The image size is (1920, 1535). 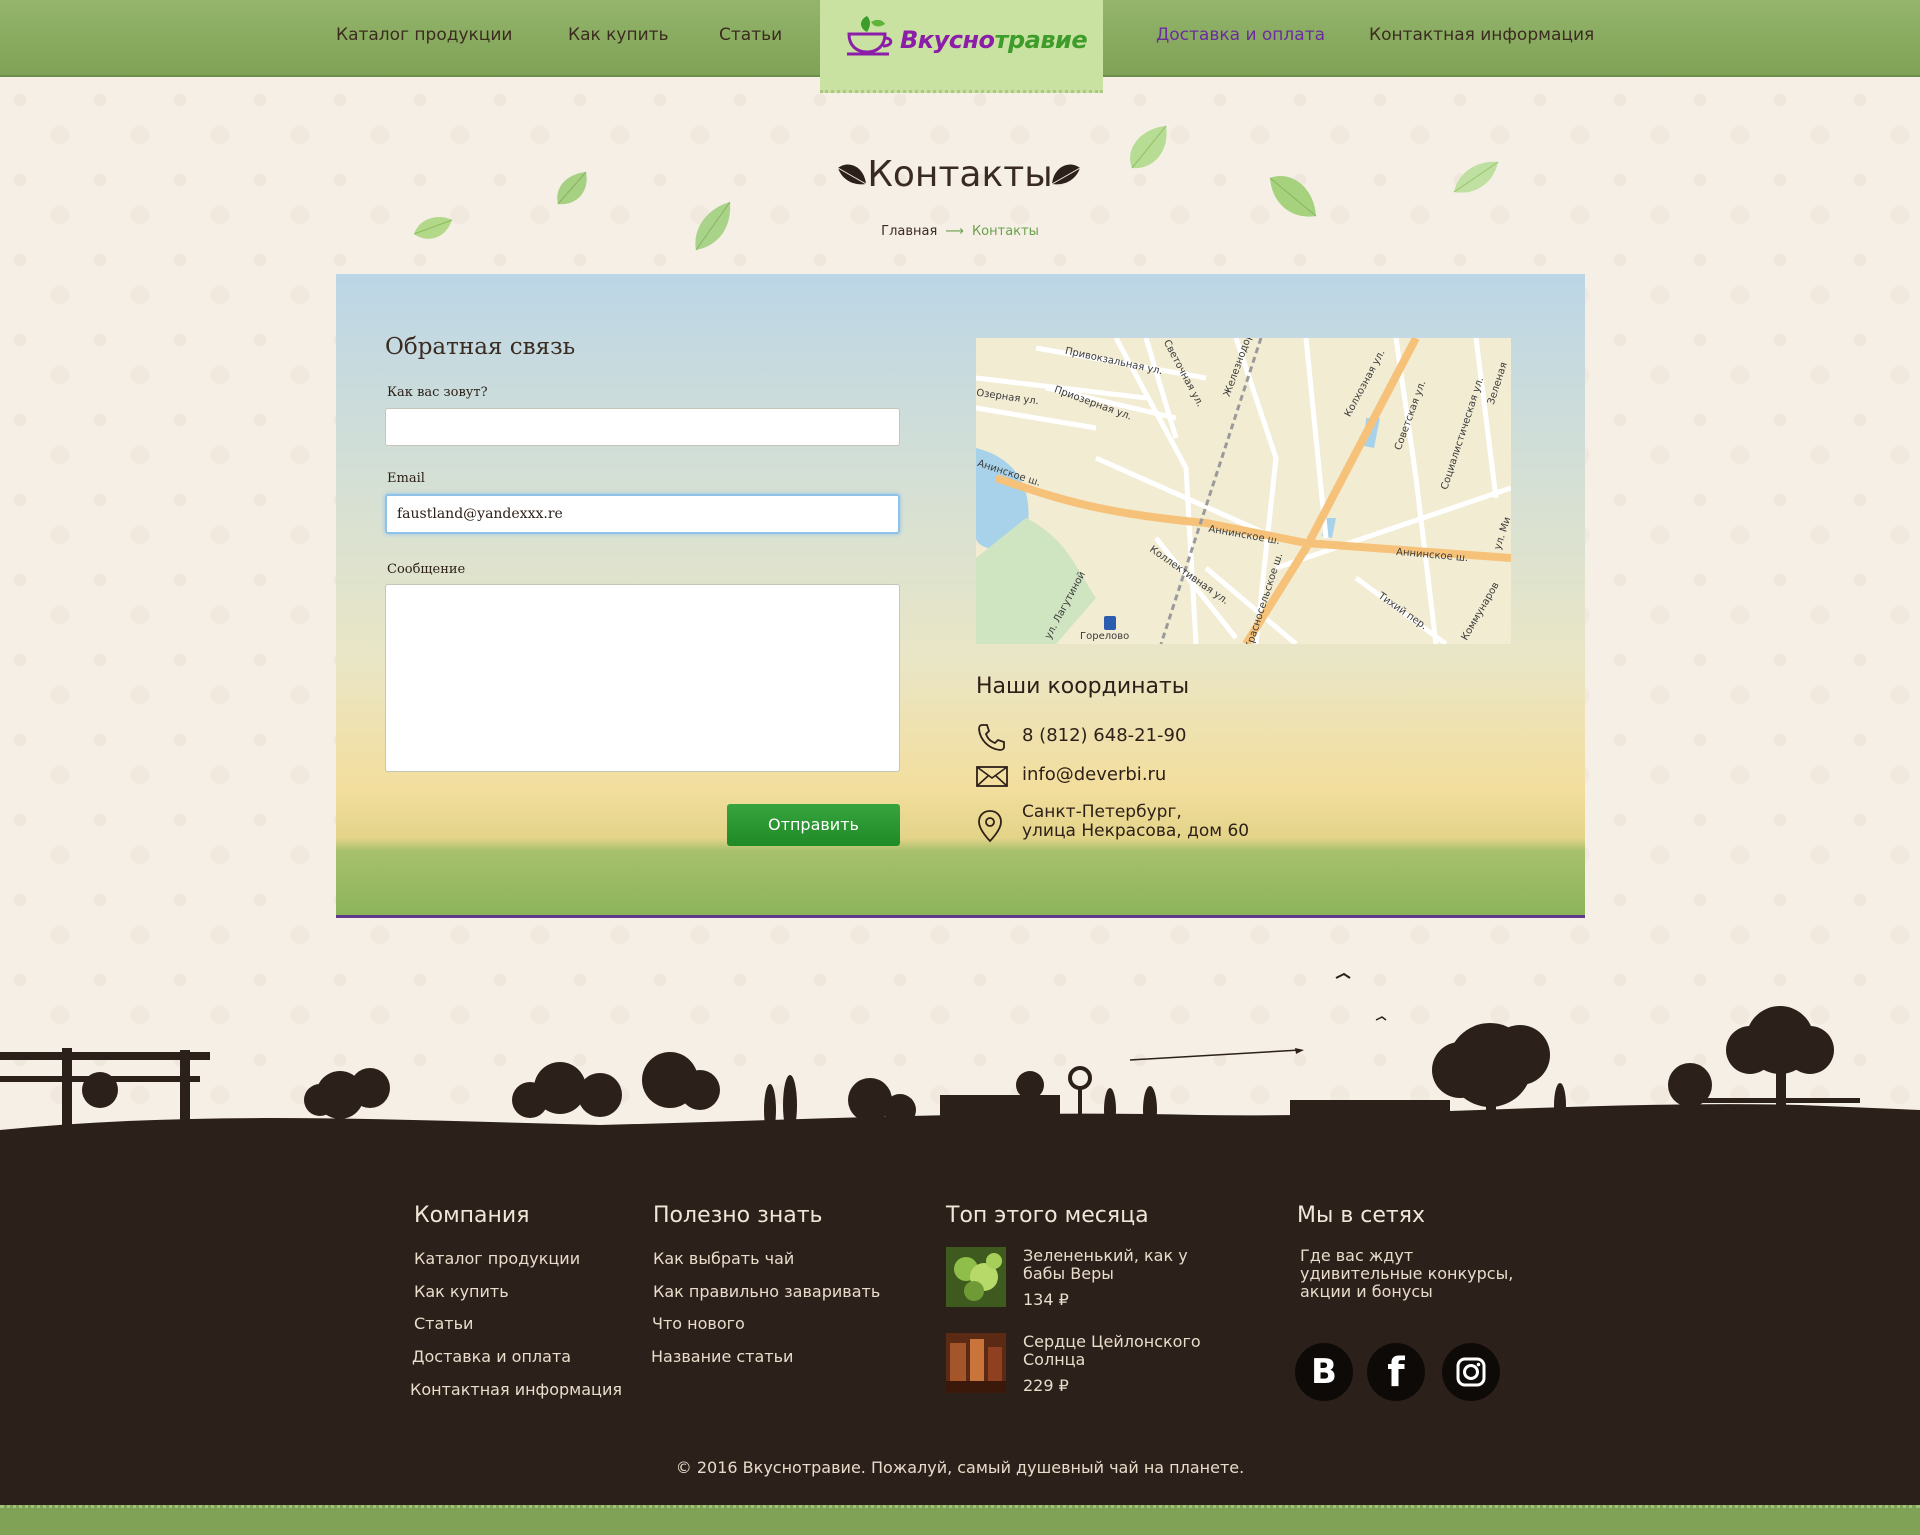 What do you see at coordinates (960, 1056) in the screenshot?
I see `farm-silhouette` at bounding box center [960, 1056].